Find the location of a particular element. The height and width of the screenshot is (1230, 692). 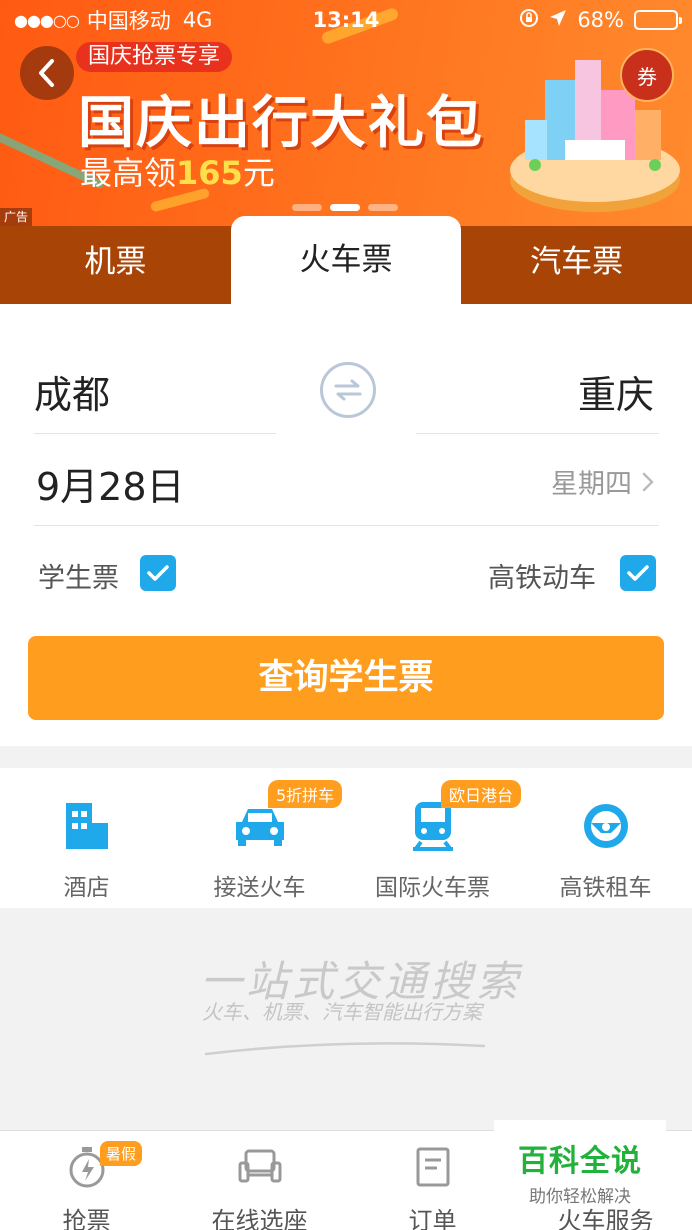

steering-wheel-icon is located at coordinates (605, 826).